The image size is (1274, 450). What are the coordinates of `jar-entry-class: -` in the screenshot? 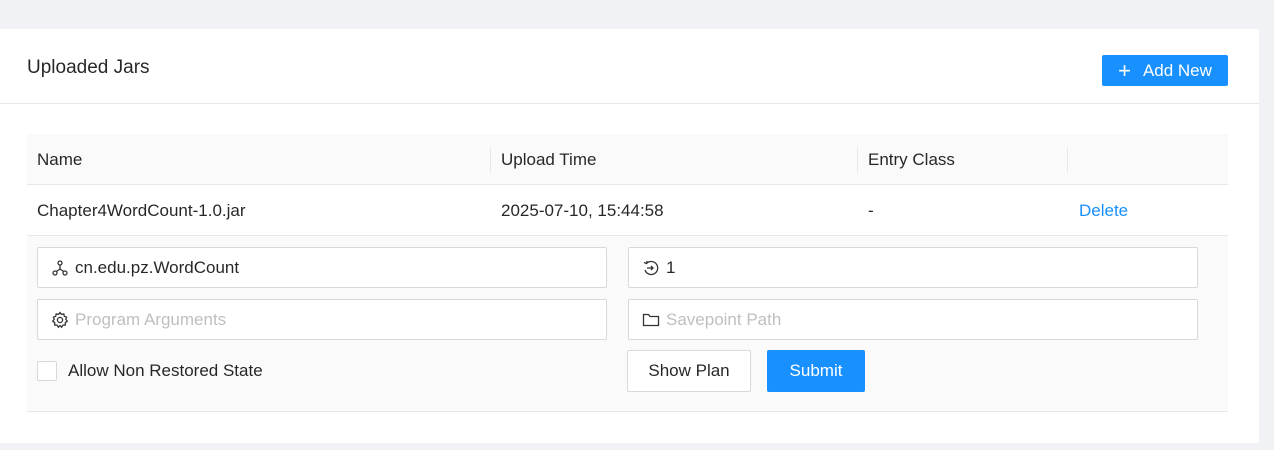 It's located at (871, 210).